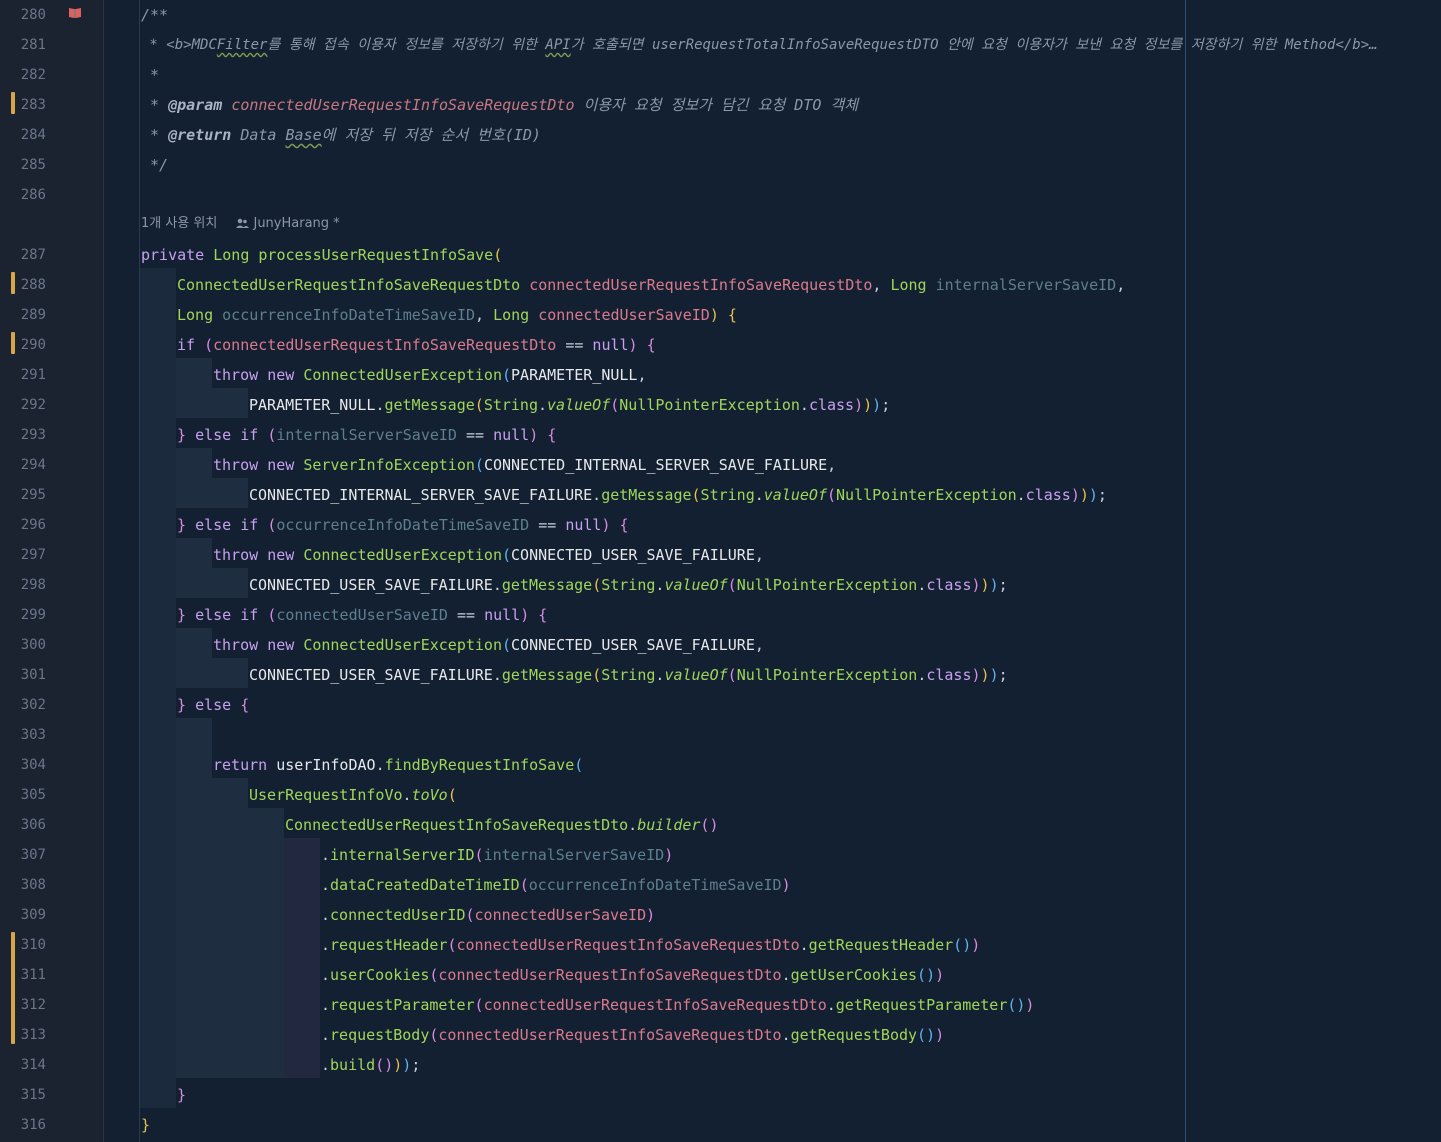 This screenshot has height=1142, width=1441. What do you see at coordinates (23, 705) in the screenshot?
I see `line-number: 302` at bounding box center [23, 705].